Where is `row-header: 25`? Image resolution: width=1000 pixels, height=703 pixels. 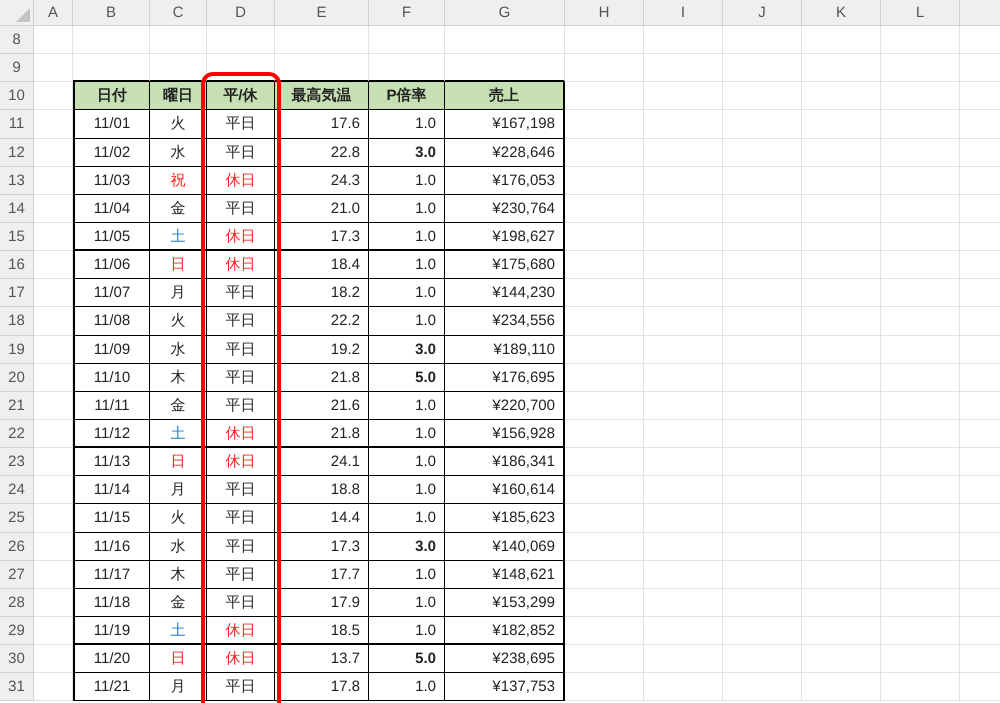
row-header: 25 is located at coordinates (17, 518).